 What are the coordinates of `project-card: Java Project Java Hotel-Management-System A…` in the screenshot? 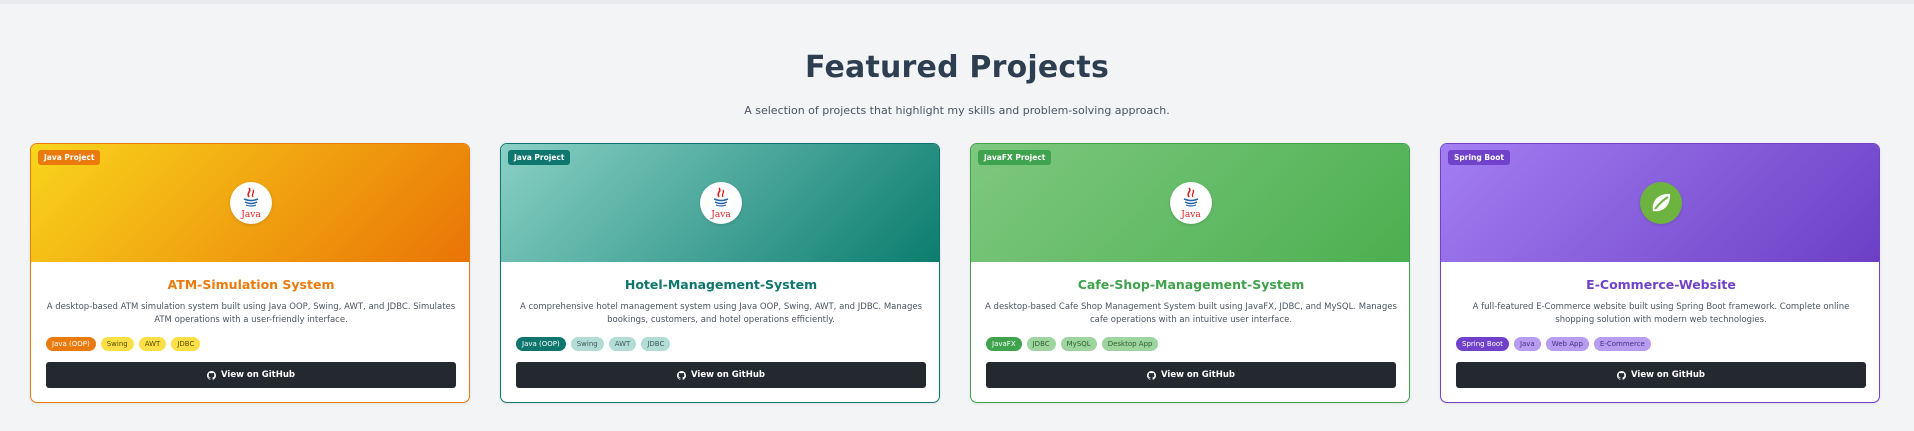 It's located at (720, 273).